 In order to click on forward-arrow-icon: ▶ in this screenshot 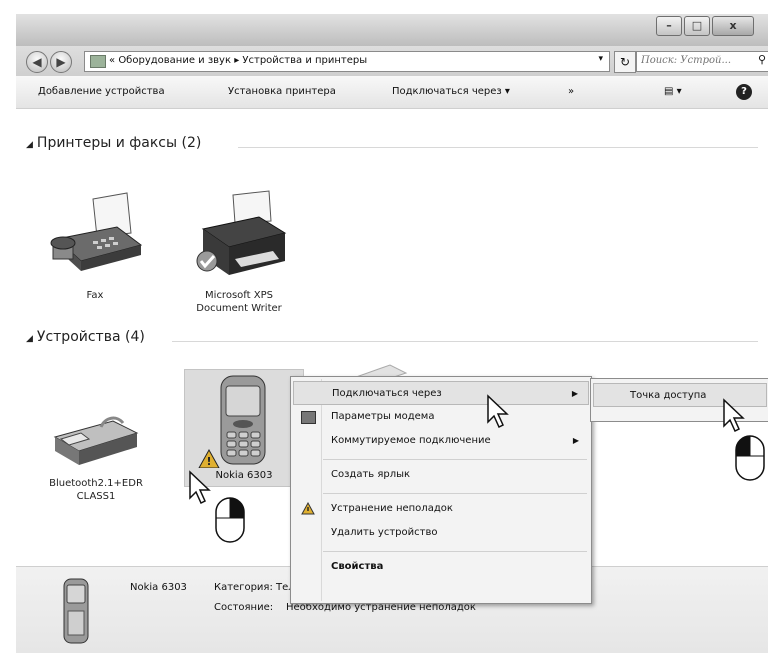, I will do `click(61, 62)`.